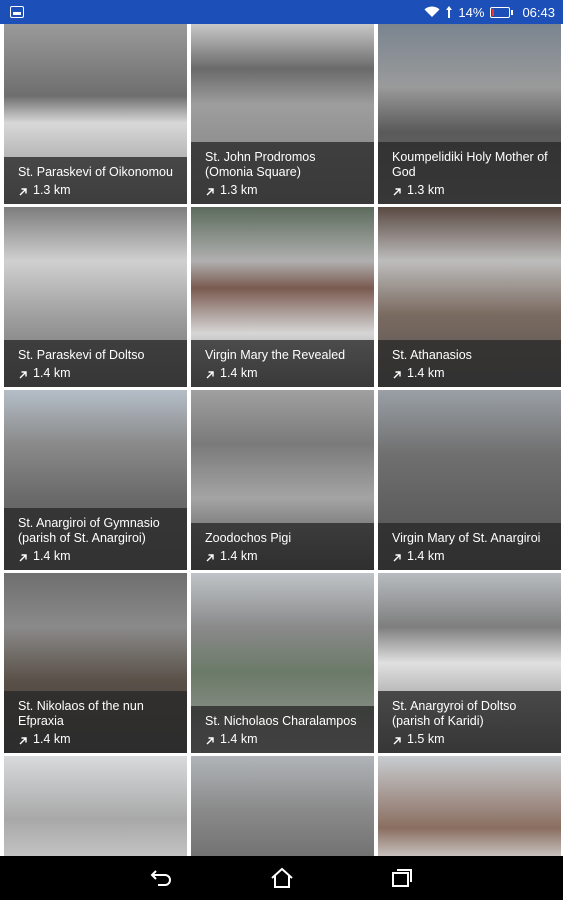 This screenshot has height=900, width=563. What do you see at coordinates (466, 538) in the screenshot?
I see `place-name: Virgin Mary of St. Anargiroi` at bounding box center [466, 538].